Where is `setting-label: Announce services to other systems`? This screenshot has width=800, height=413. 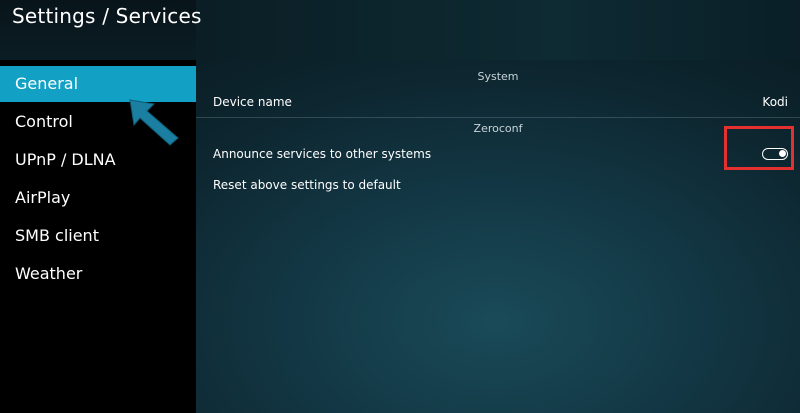 setting-label: Announce services to other systems is located at coordinates (322, 154).